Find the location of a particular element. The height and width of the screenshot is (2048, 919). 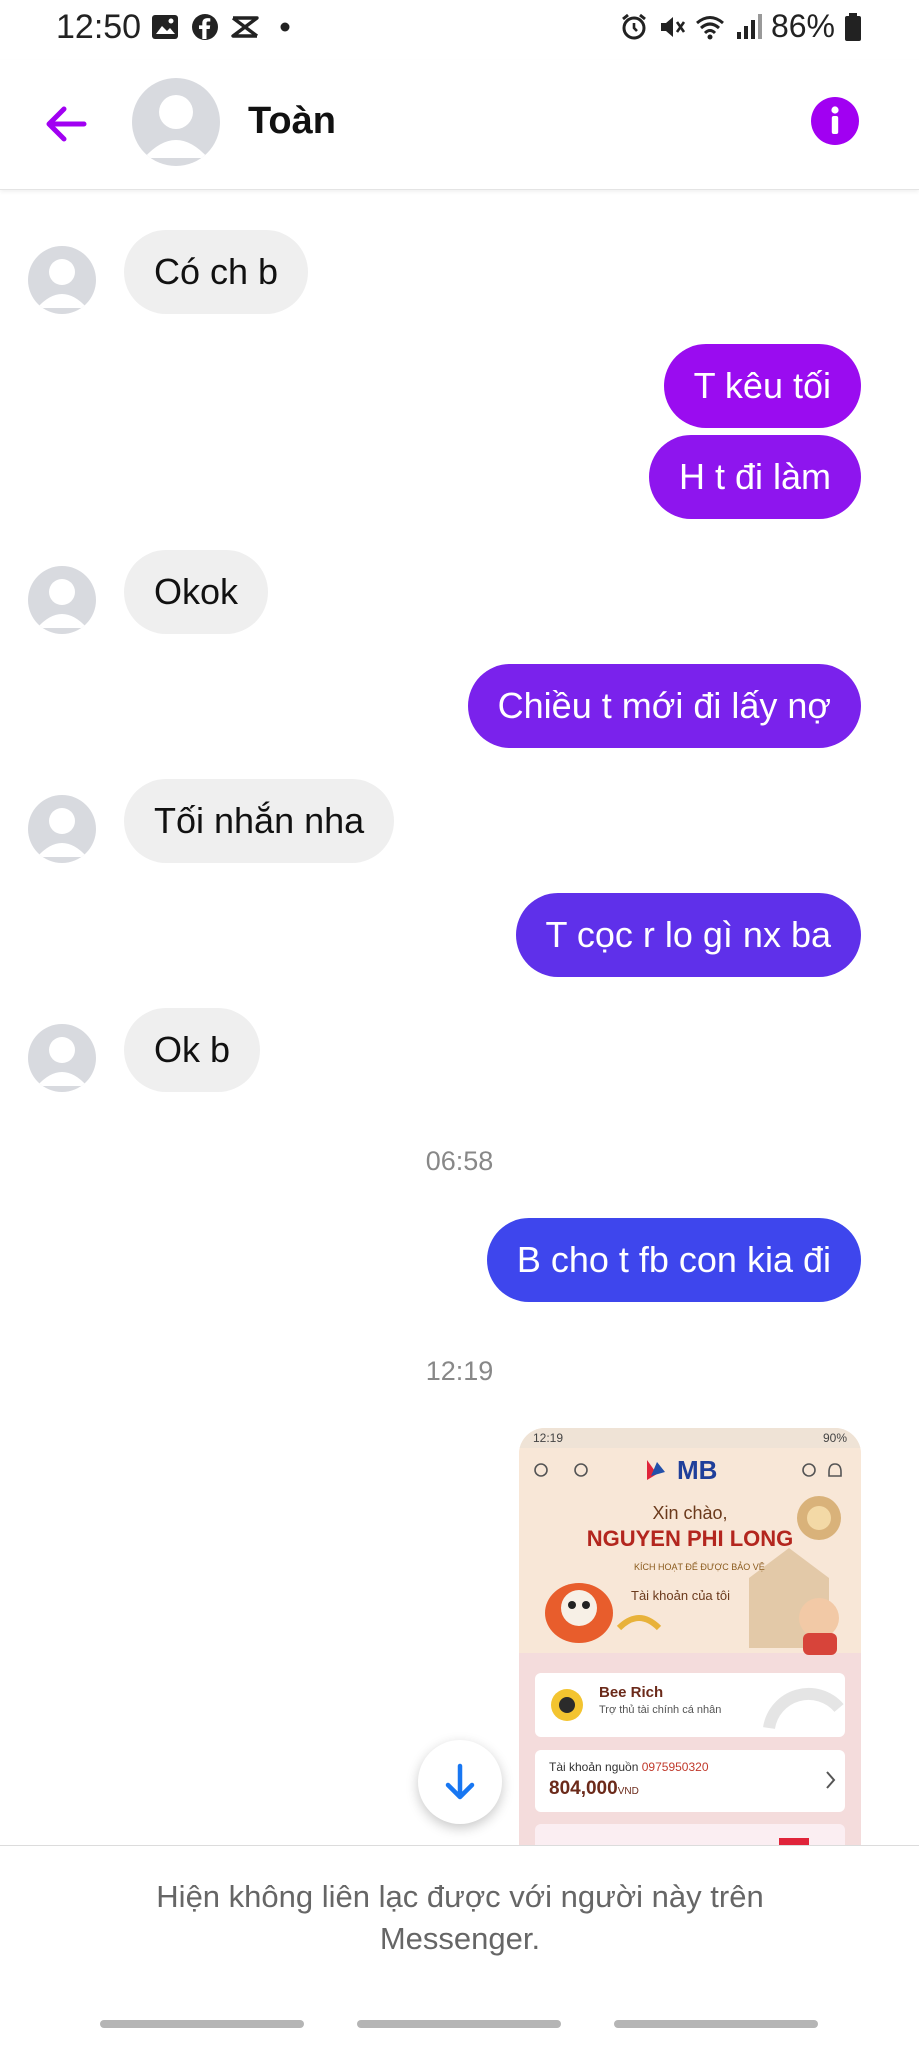

nav-recents-bar is located at coordinates (202, 2024).